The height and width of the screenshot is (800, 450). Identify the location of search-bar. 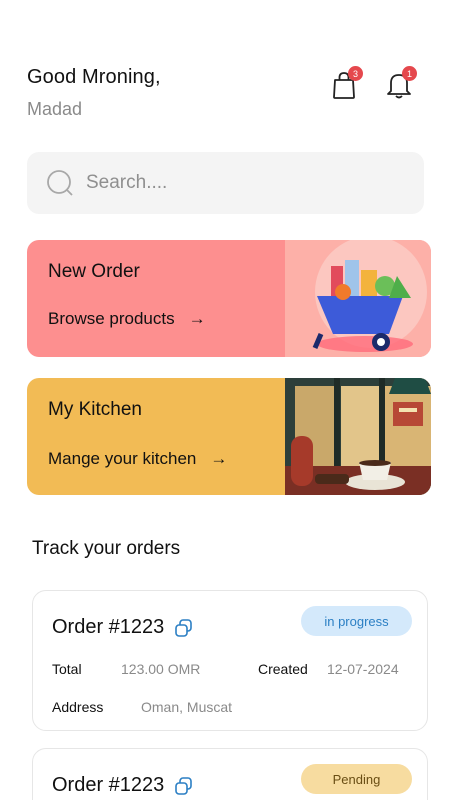
(225, 183).